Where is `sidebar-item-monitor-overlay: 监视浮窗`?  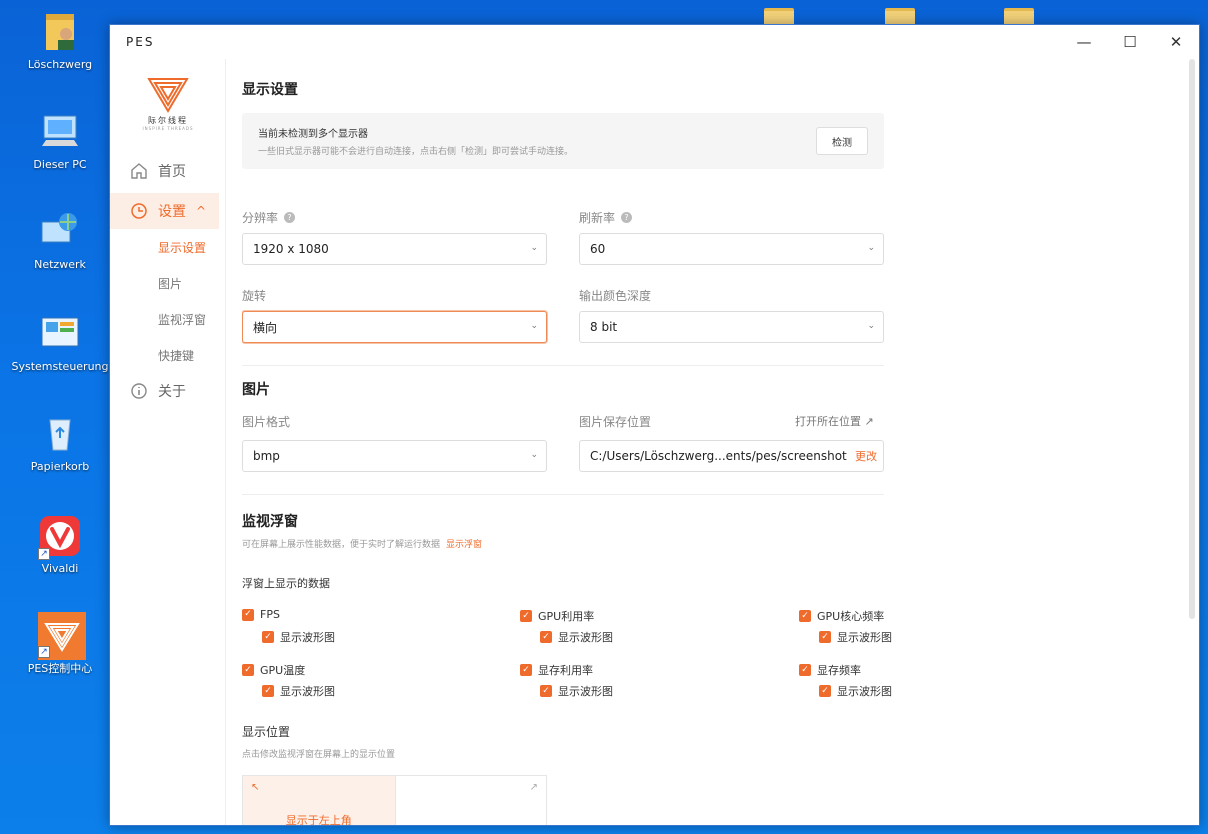
sidebar-item-monitor-overlay: 监视浮窗 is located at coordinates (167, 319).